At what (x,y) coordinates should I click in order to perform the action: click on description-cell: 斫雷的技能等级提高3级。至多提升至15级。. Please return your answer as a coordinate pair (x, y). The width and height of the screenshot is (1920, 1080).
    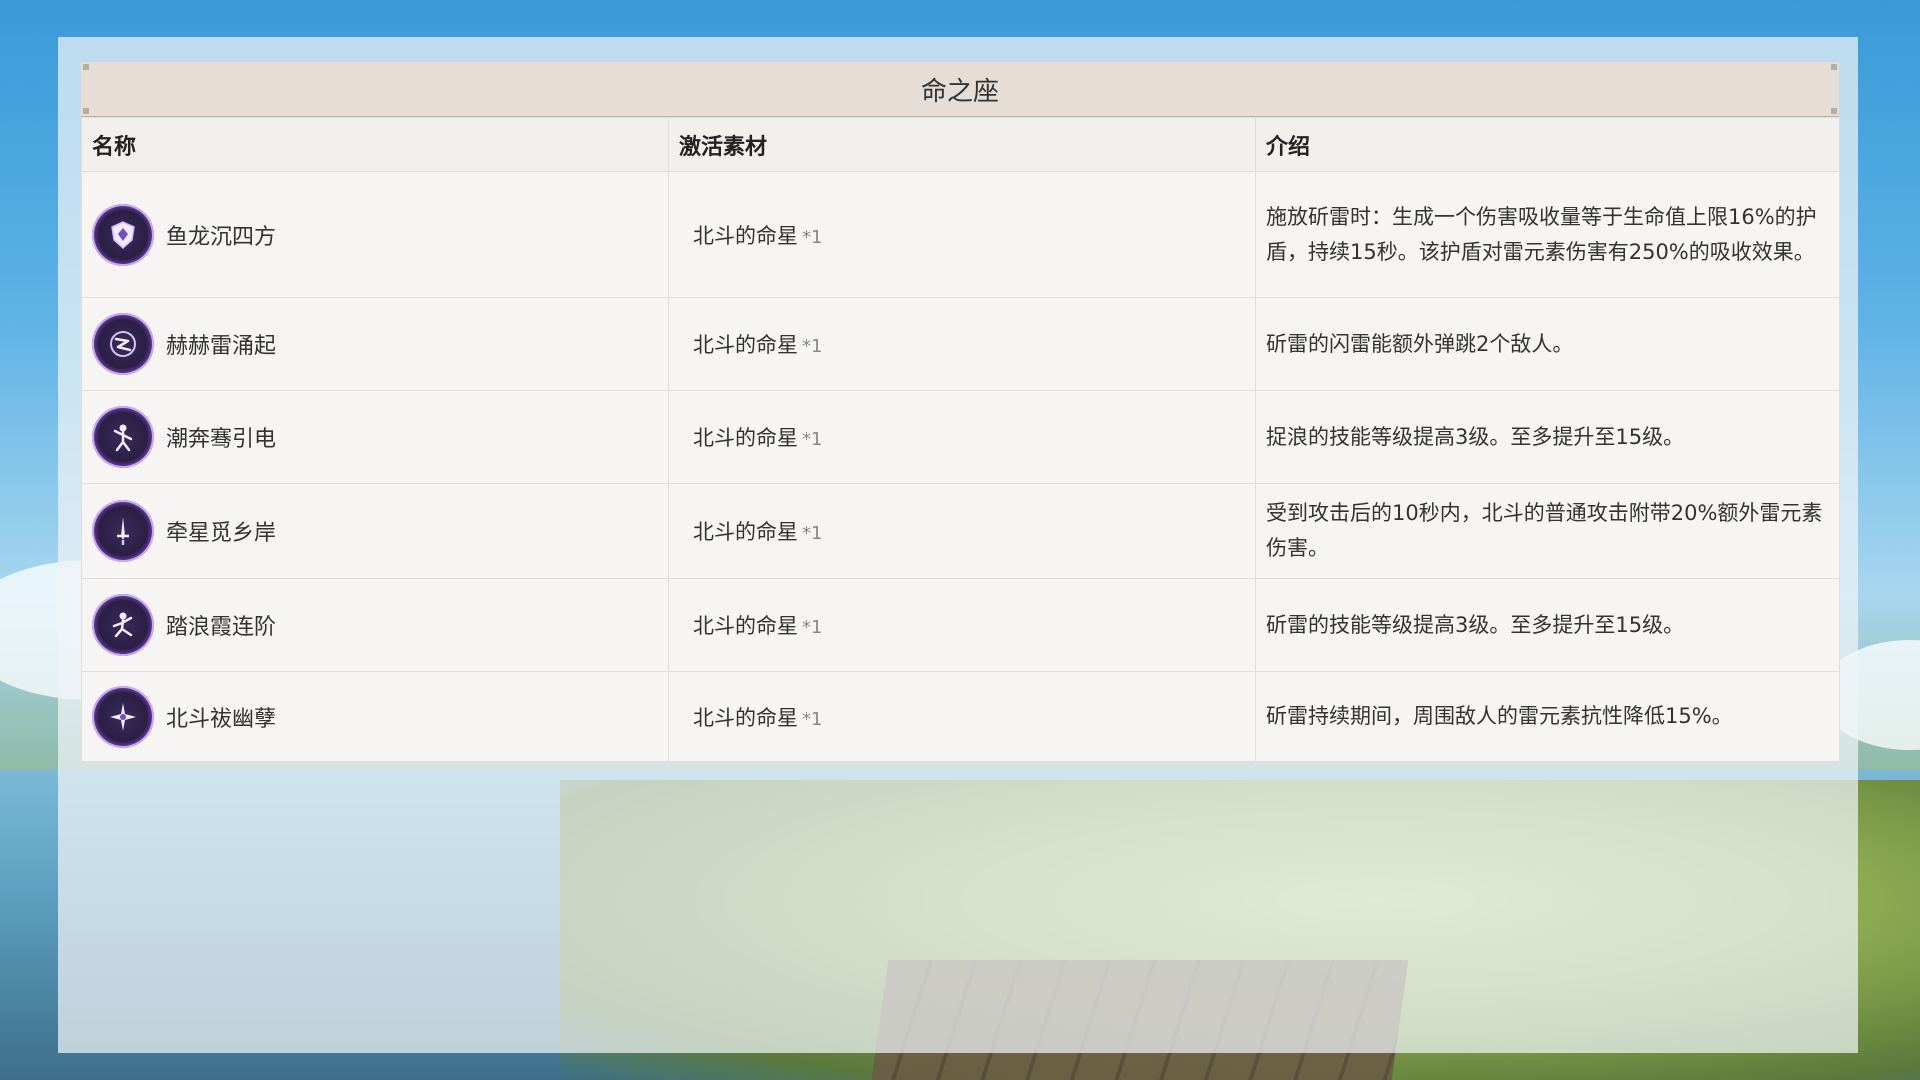
    Looking at the image, I should click on (1547, 625).